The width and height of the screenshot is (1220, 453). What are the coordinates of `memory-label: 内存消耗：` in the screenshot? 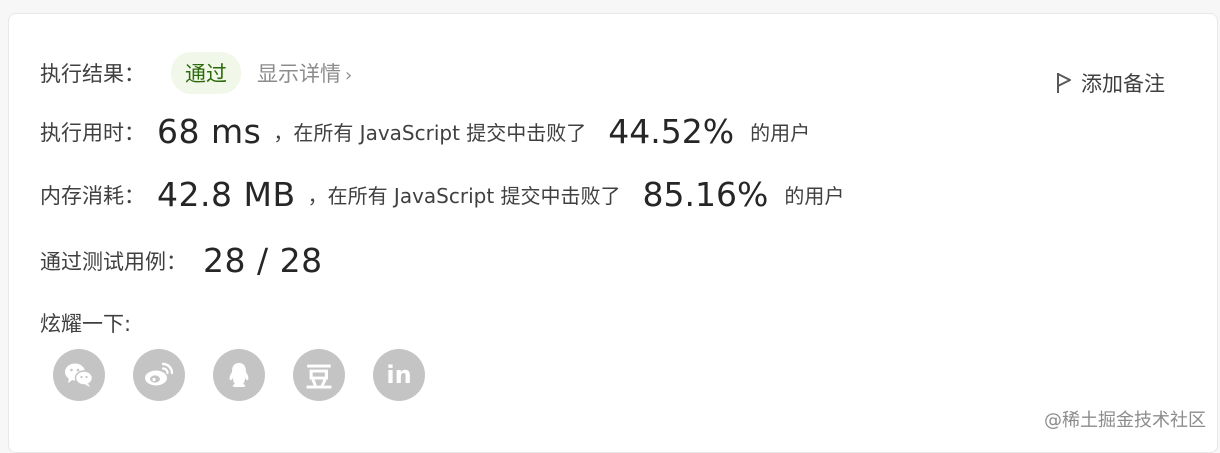 It's located at (92, 195).